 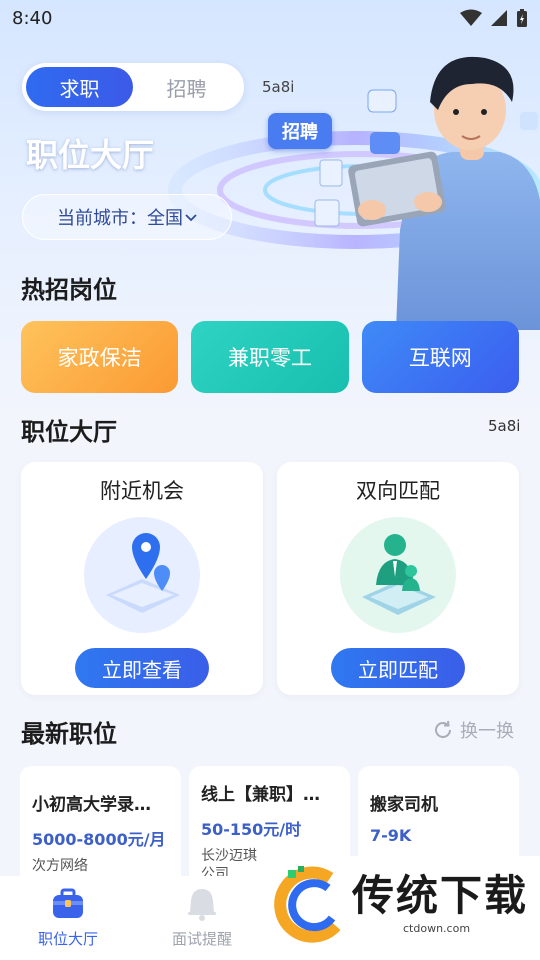 I want to click on job-salary: 5000-8000元/月, so click(x=99, y=839).